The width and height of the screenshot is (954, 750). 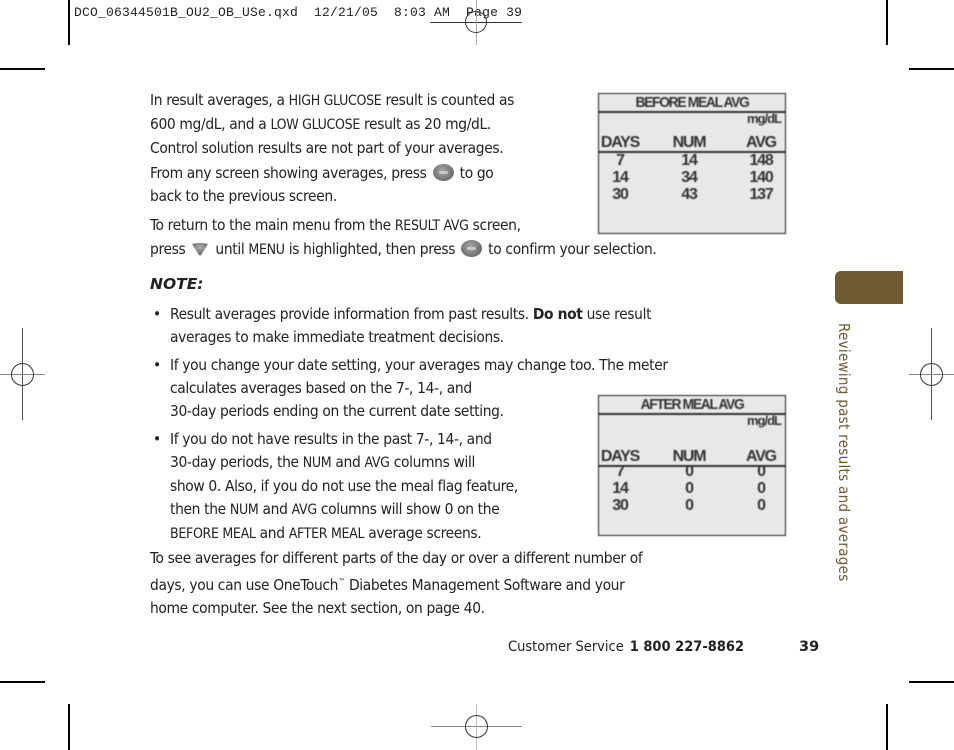 I want to click on trademark-symbol: ™, so click(x=341, y=581).